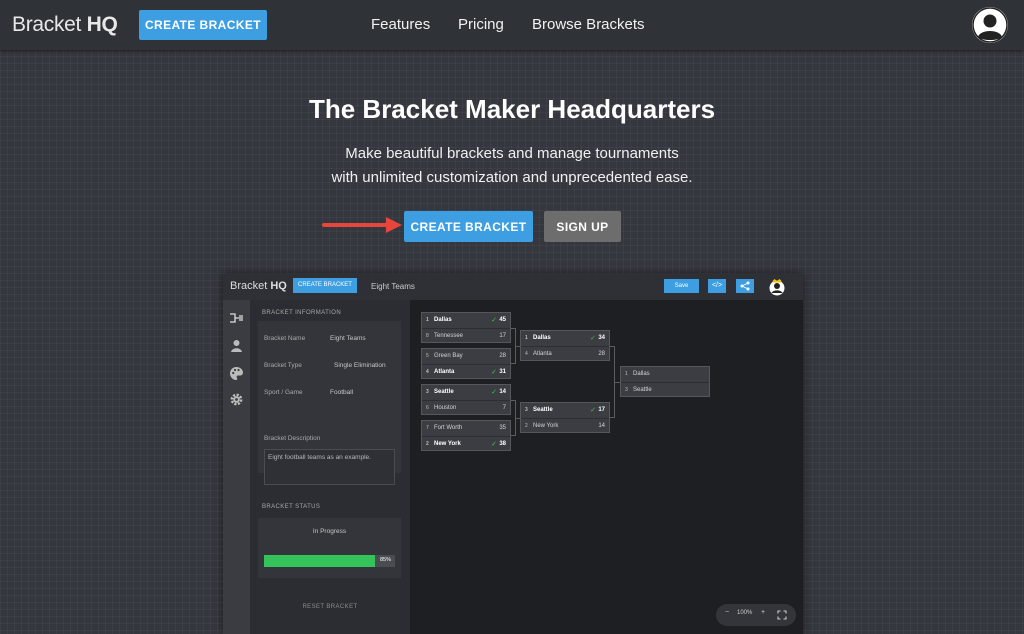  Describe the element at coordinates (504, 408) in the screenshot. I see `team-score: 7` at that location.